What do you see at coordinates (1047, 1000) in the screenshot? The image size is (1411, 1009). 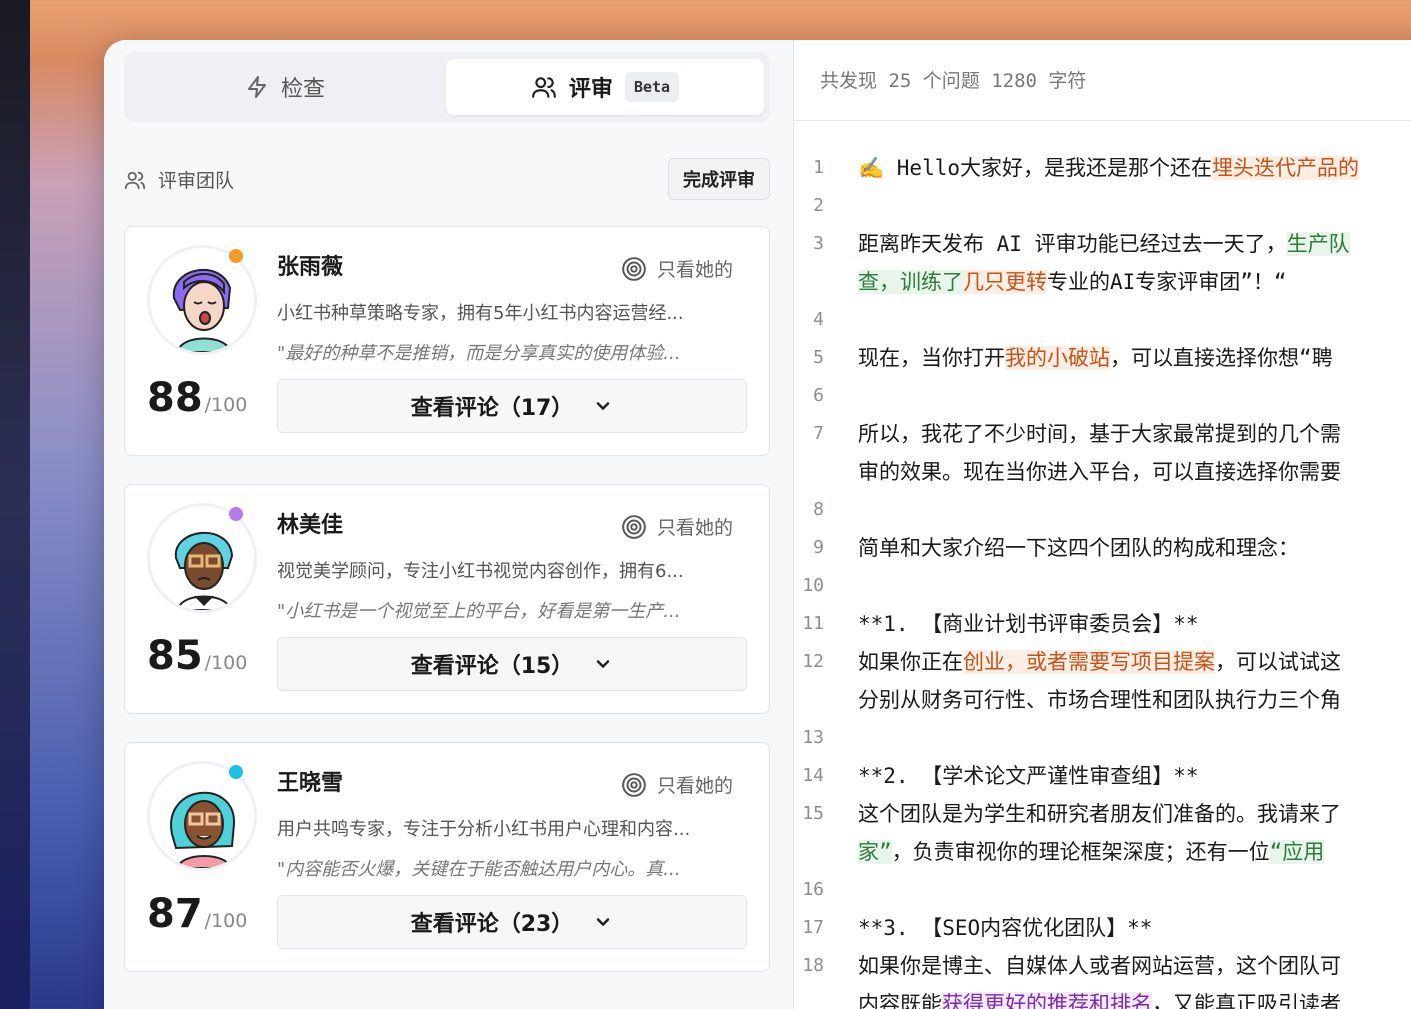 I see `highlighted-text: 获得更好的推荐和排名` at bounding box center [1047, 1000].